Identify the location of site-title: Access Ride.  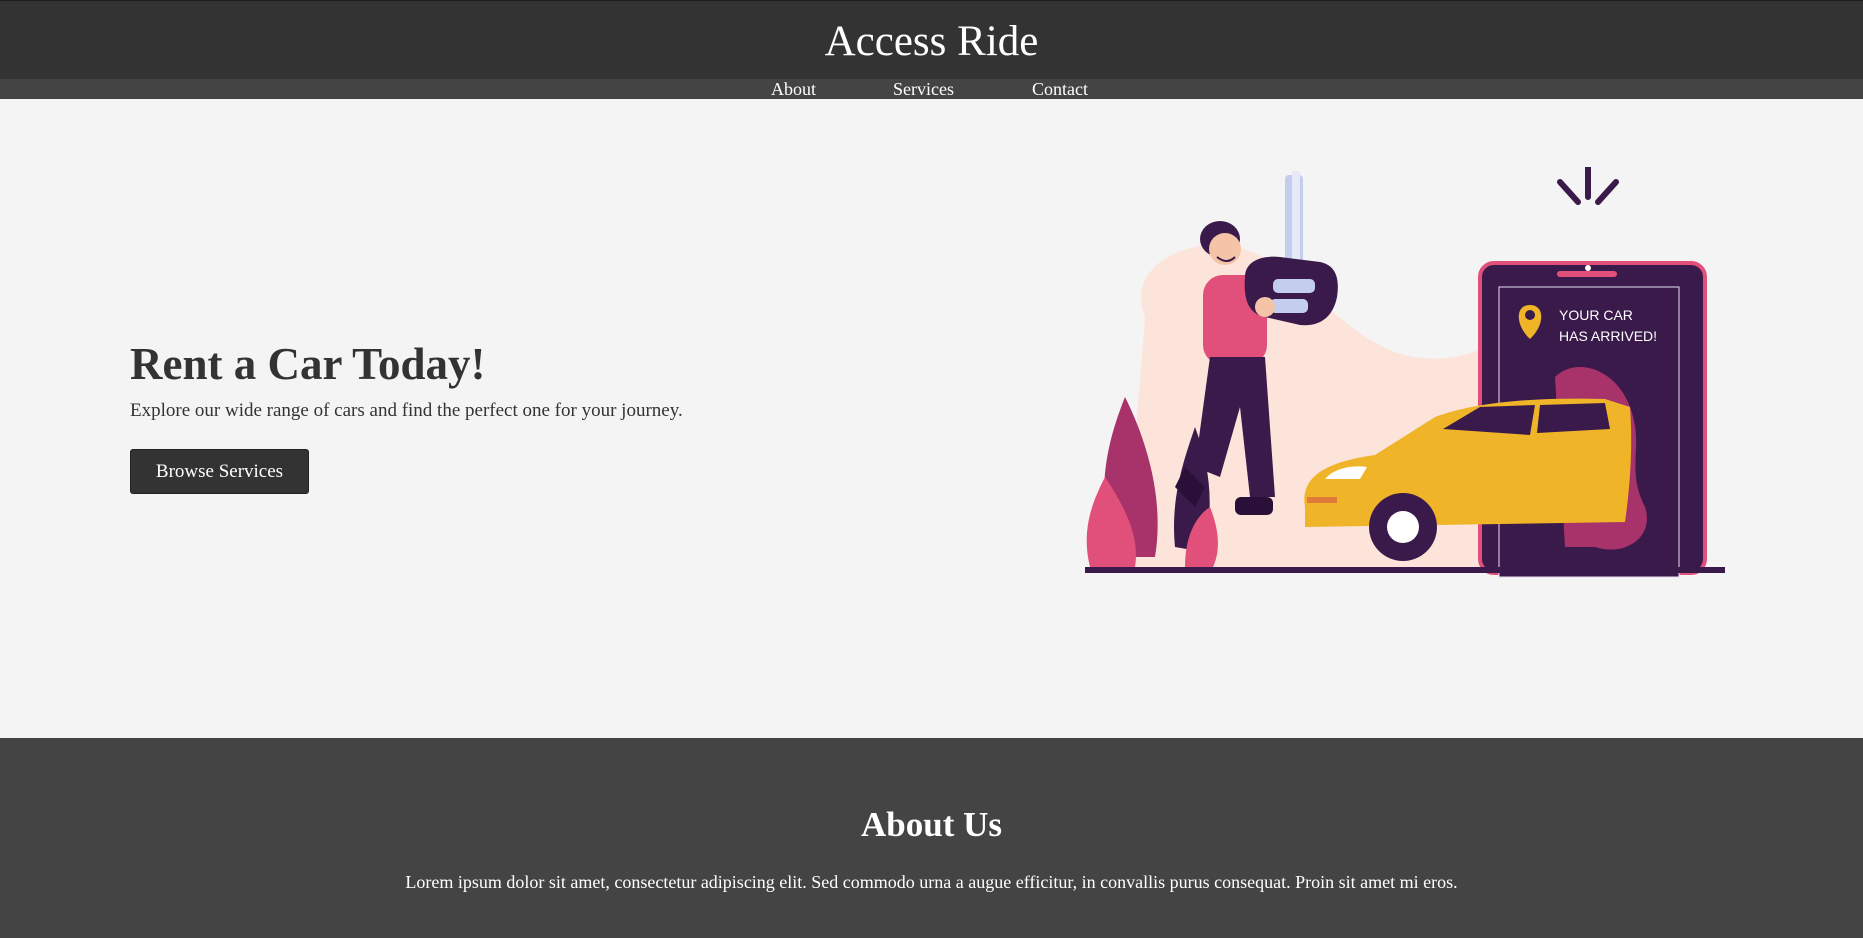
(931, 41).